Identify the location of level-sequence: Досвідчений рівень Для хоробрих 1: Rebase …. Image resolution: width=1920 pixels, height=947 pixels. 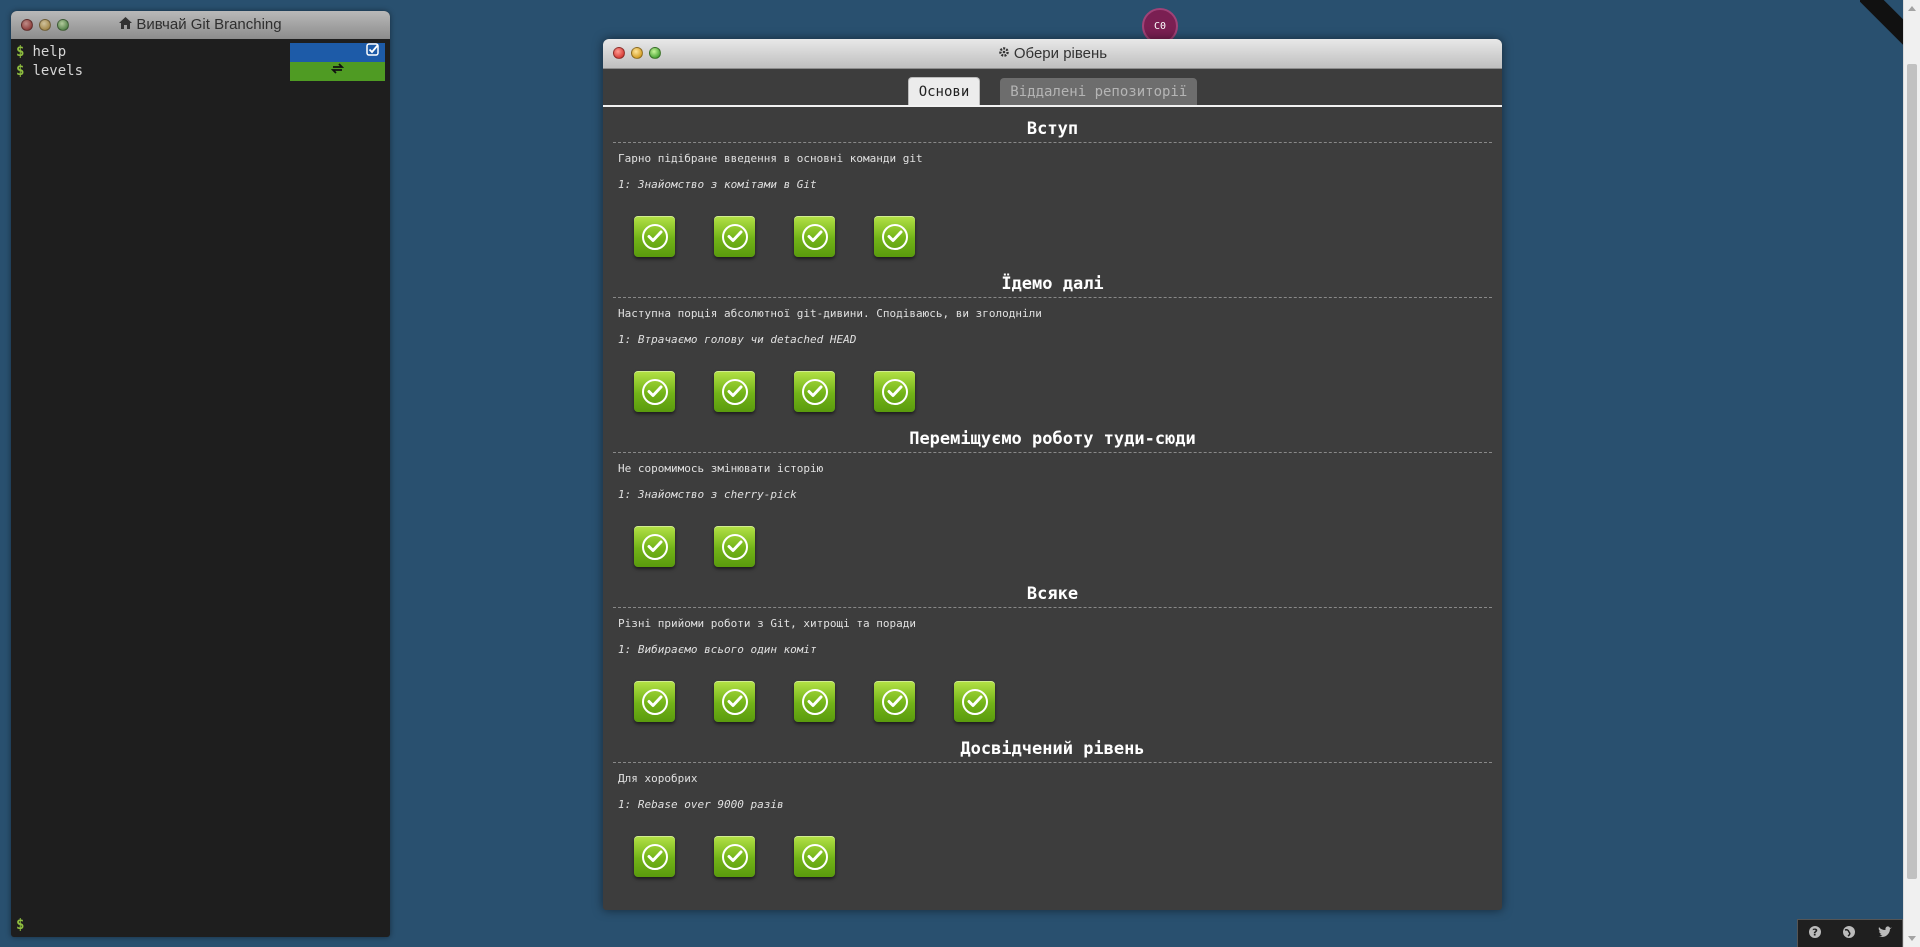
(1052, 809).